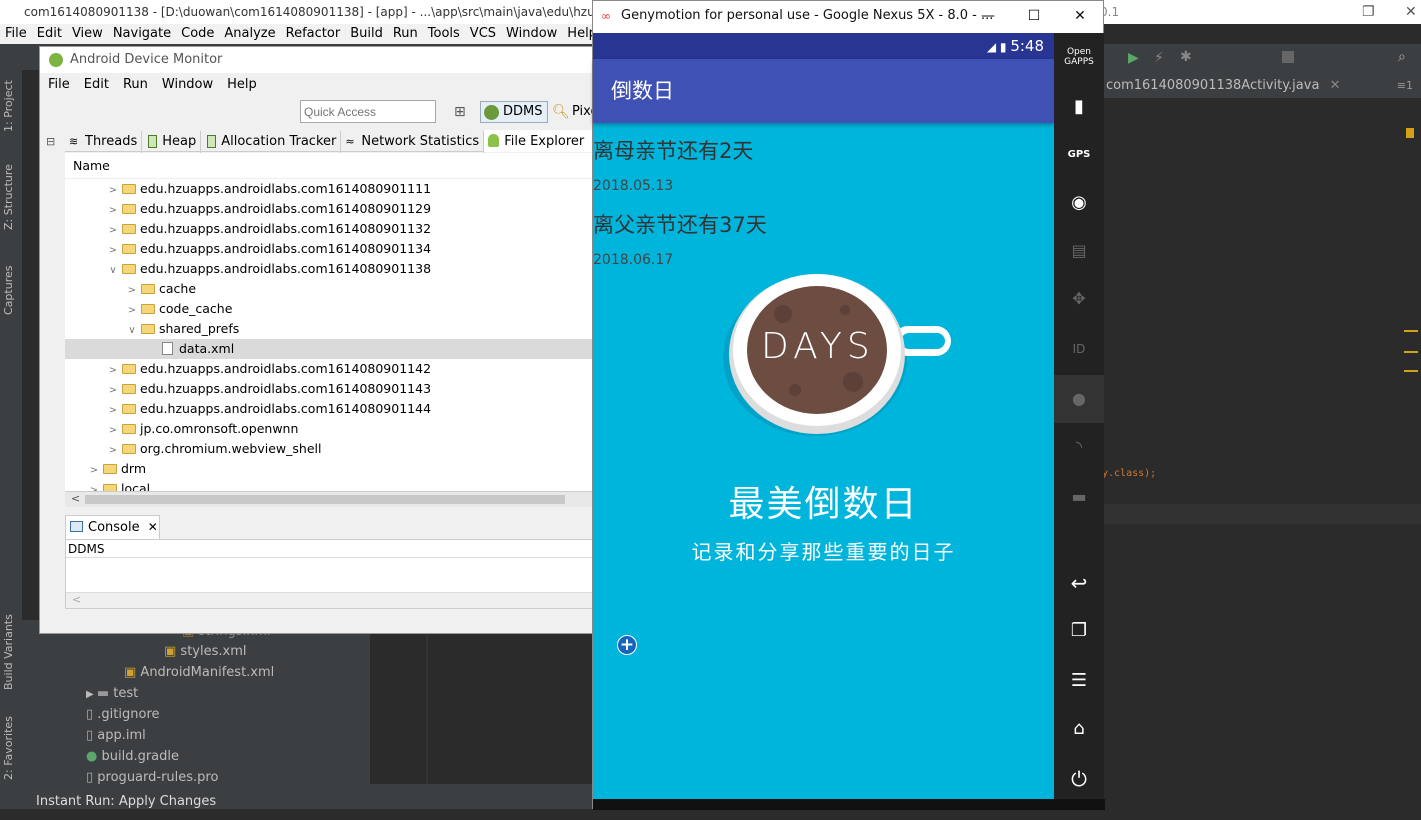 The height and width of the screenshot is (820, 1421). What do you see at coordinates (545, 141) in the screenshot?
I see `tab-file-explorer: File Explorer✕` at bounding box center [545, 141].